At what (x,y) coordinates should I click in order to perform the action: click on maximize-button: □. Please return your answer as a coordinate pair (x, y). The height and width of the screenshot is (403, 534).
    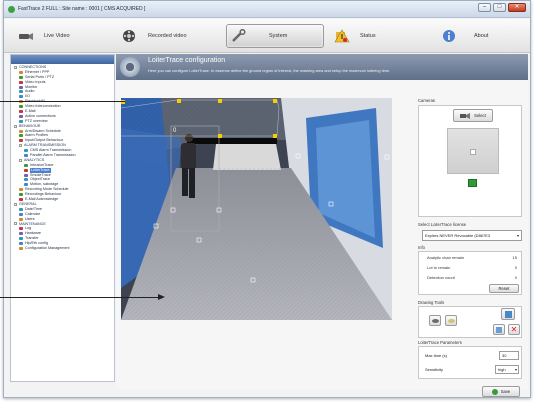
    Looking at the image, I should click on (499, 7).